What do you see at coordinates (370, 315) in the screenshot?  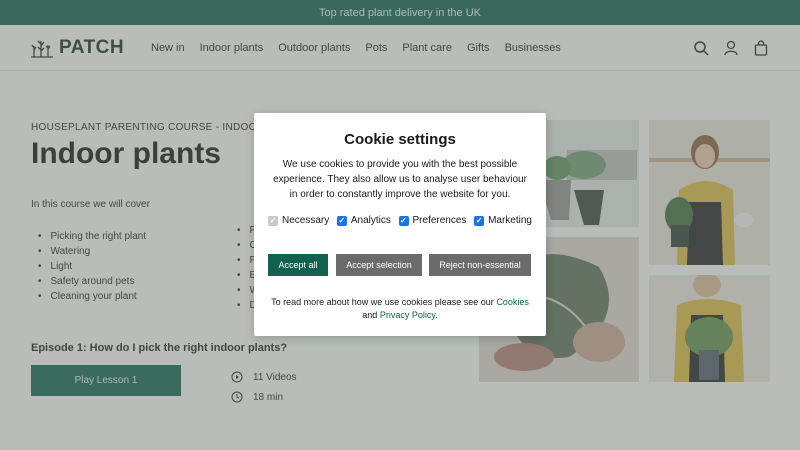 I see `footer-and: and` at bounding box center [370, 315].